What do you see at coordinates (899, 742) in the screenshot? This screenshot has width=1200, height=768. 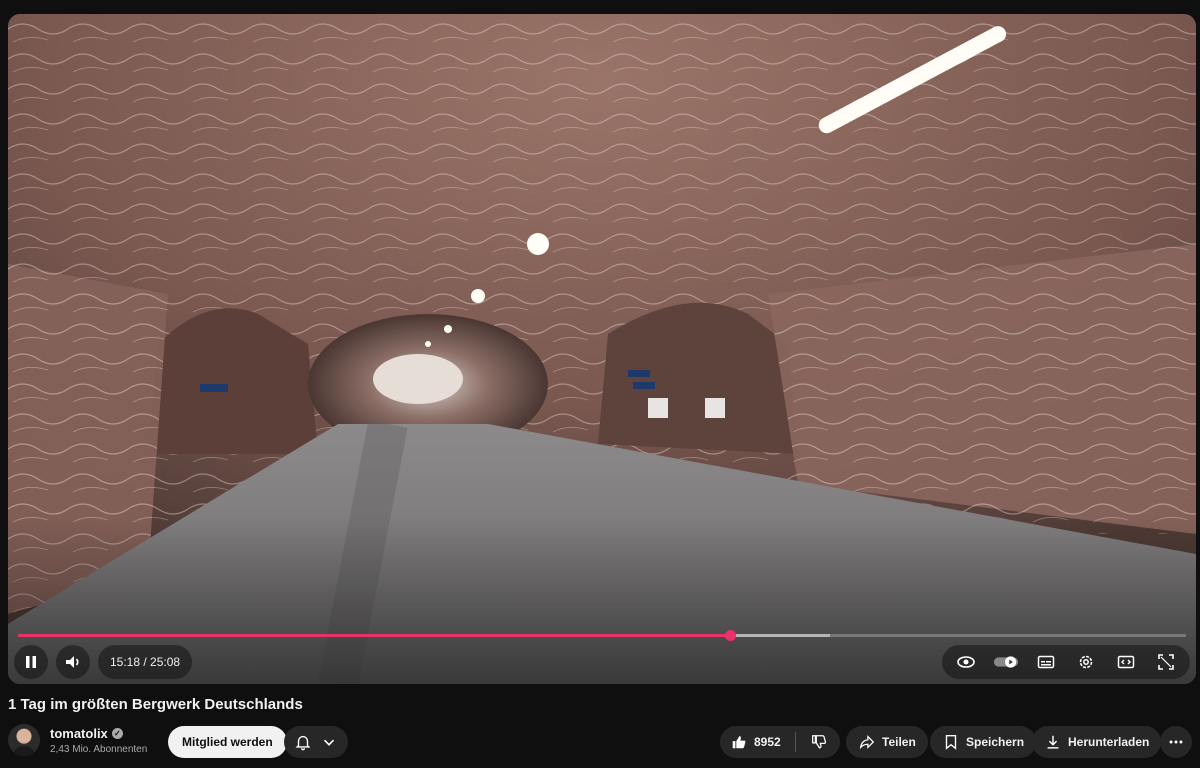 I see `share-label: Teilen` at bounding box center [899, 742].